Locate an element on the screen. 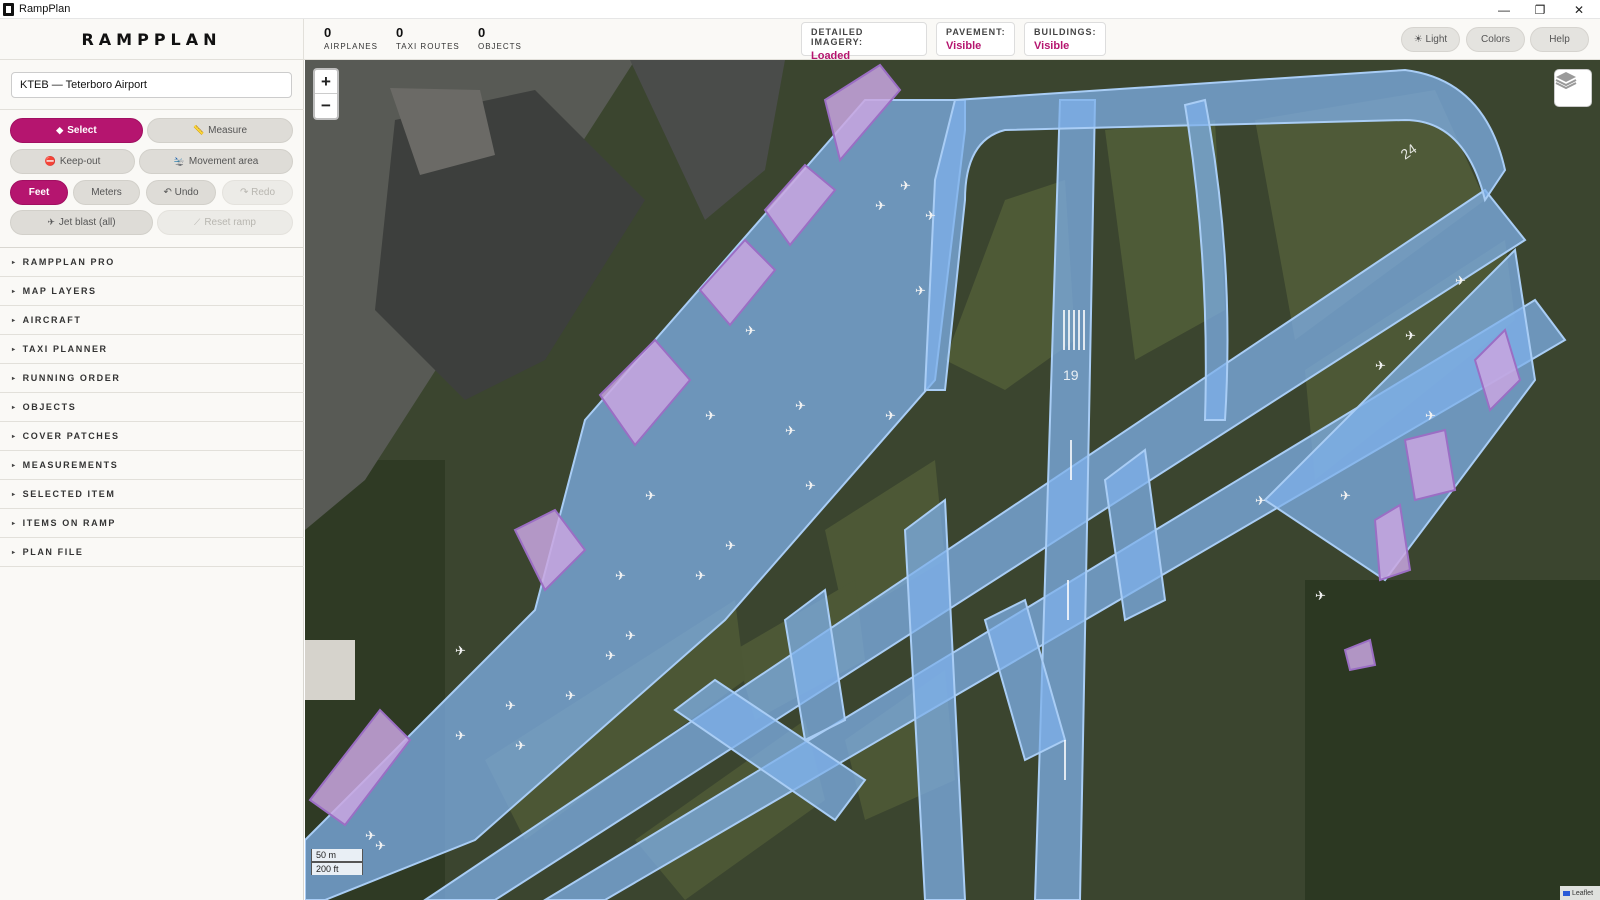 Image resolution: width=1600 pixels, height=900 pixels. scale-feet: 200 ft is located at coordinates (337, 868).